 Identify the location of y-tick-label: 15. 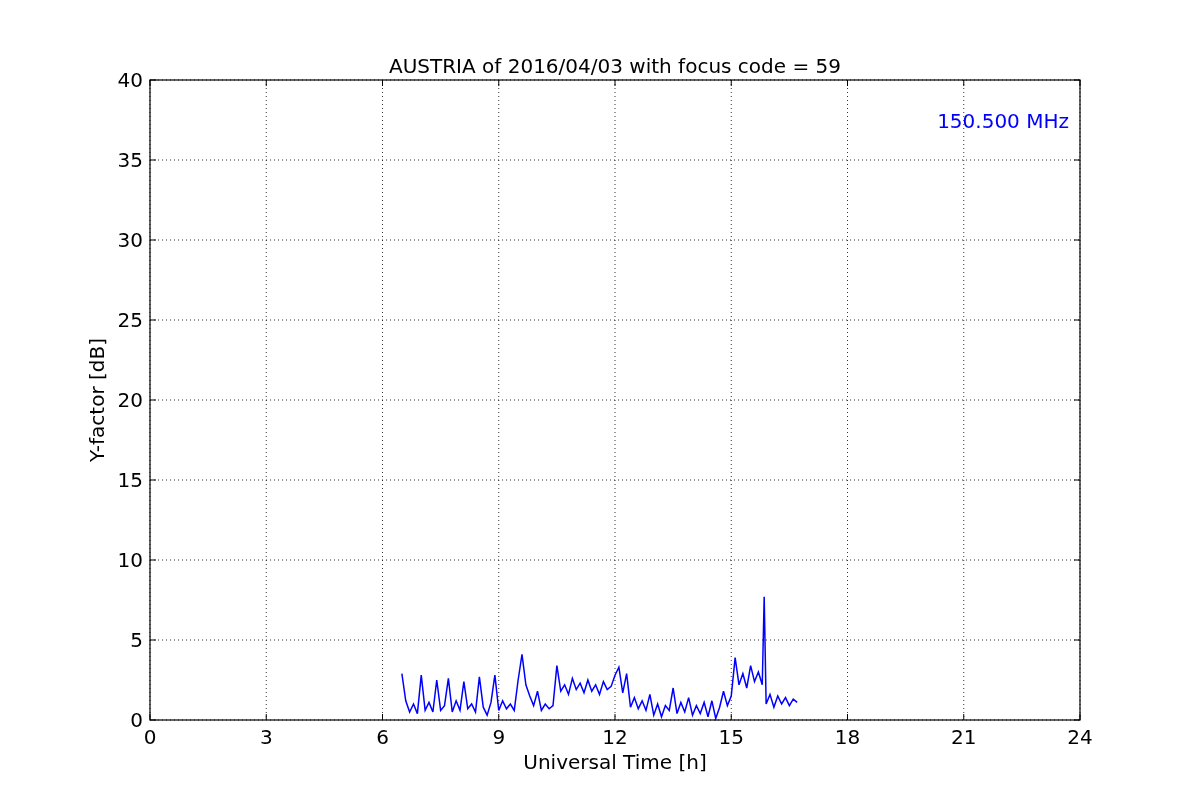
(130, 480).